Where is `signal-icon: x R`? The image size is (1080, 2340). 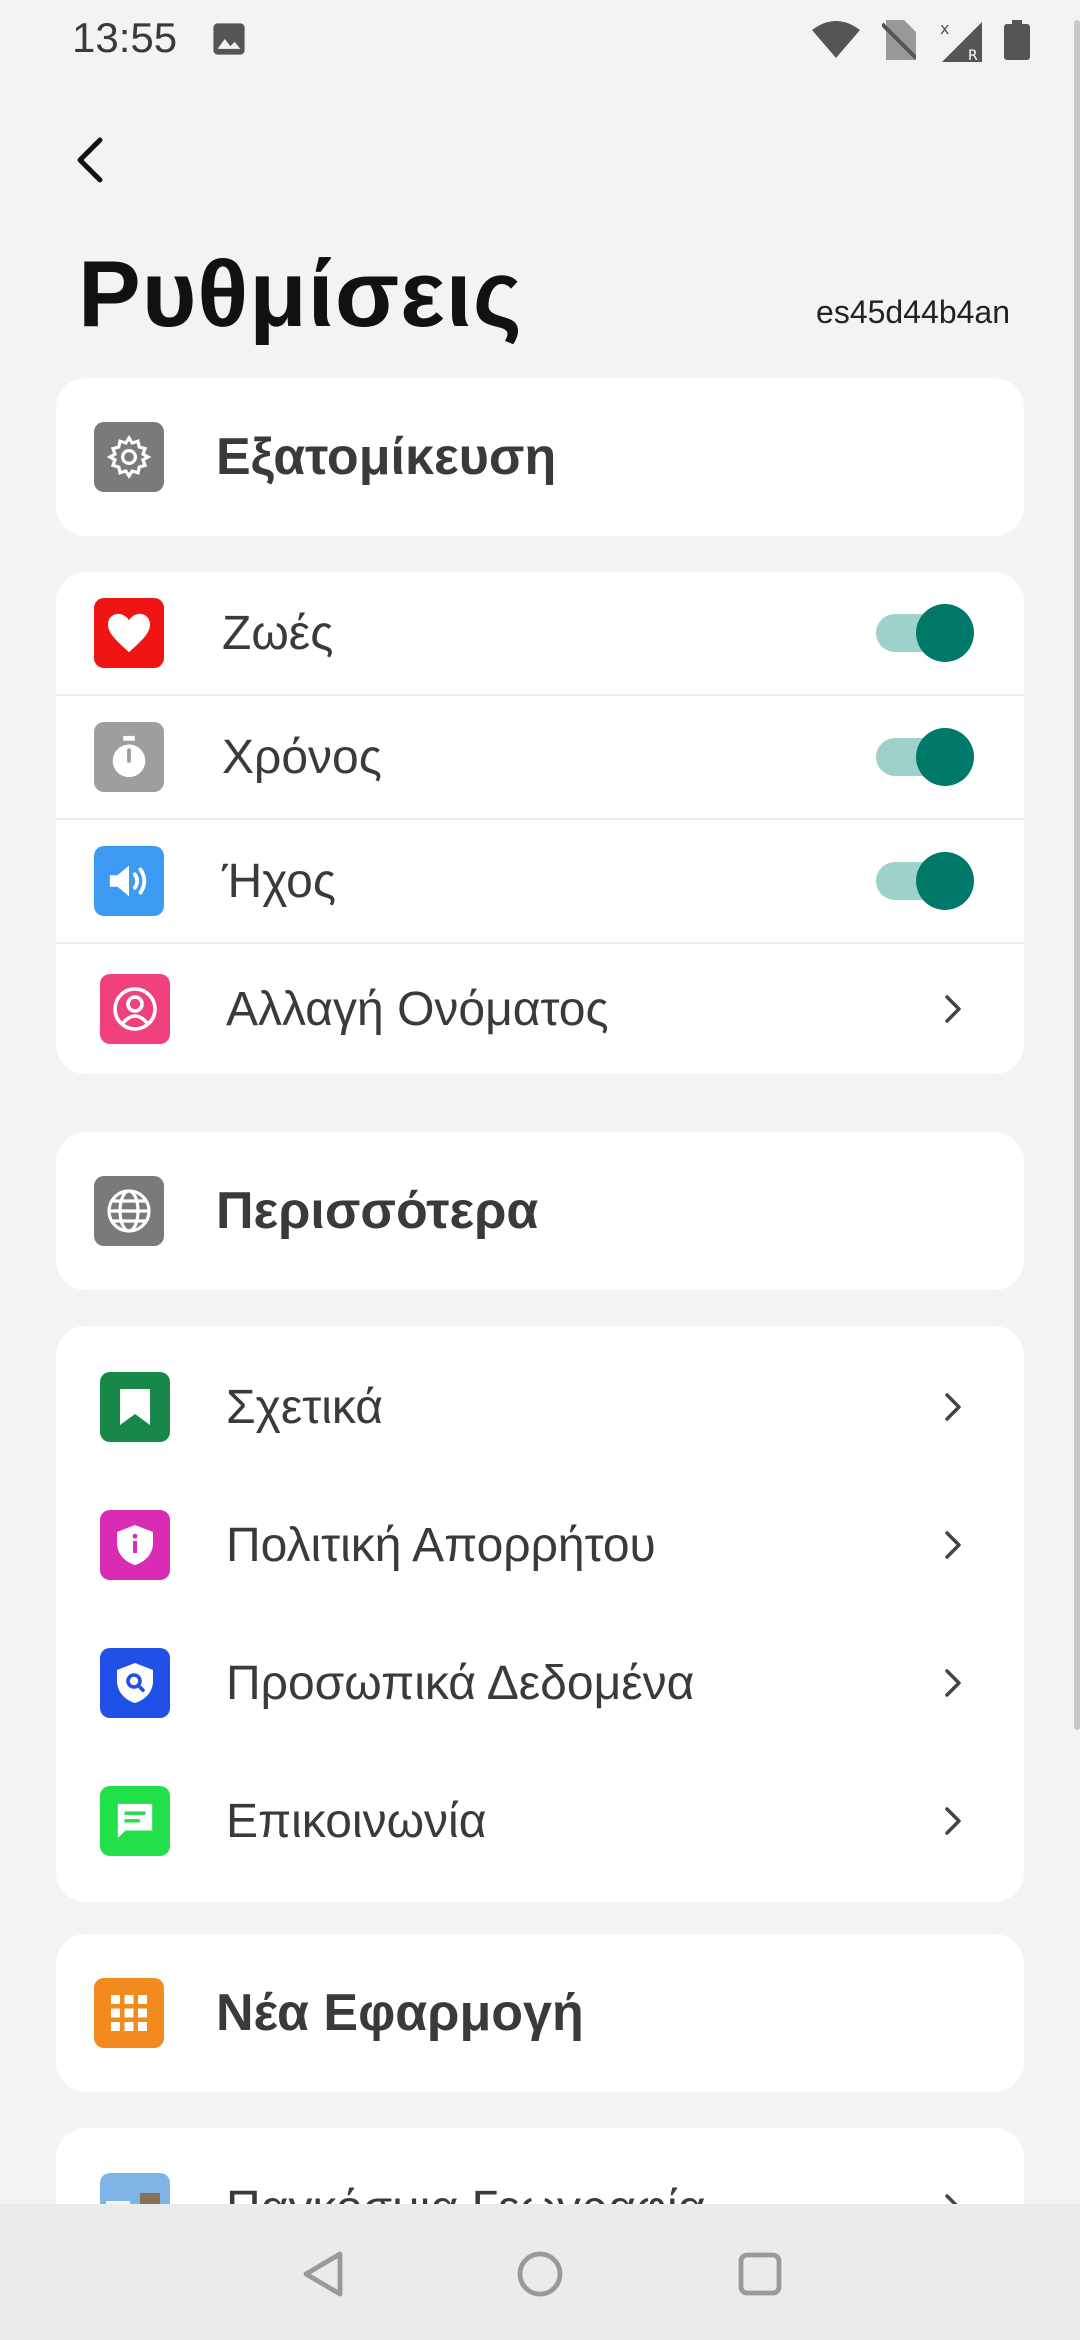 signal-icon: x R is located at coordinates (961, 40).